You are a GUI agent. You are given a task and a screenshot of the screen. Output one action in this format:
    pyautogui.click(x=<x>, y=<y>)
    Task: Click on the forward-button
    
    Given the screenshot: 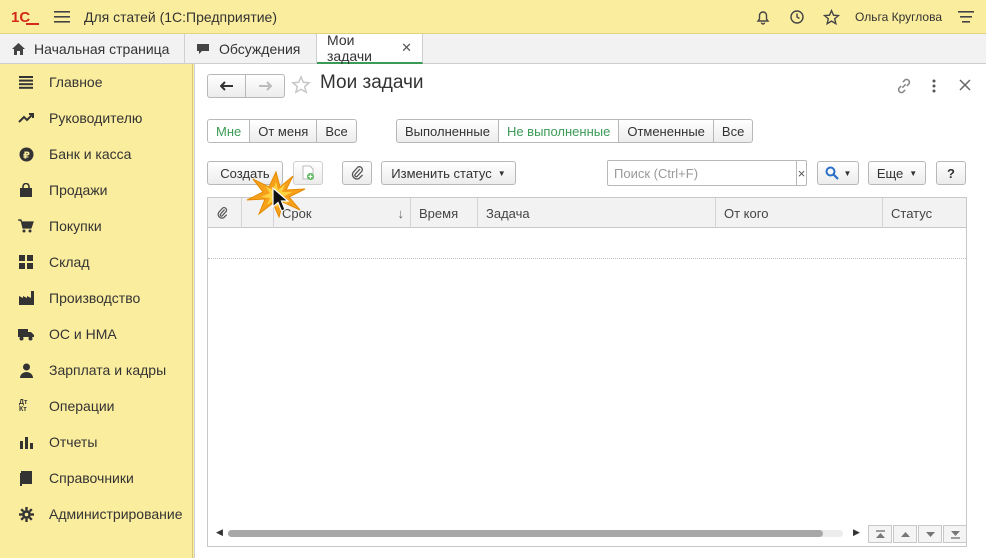 What is the action you would take?
    pyautogui.click(x=265, y=86)
    